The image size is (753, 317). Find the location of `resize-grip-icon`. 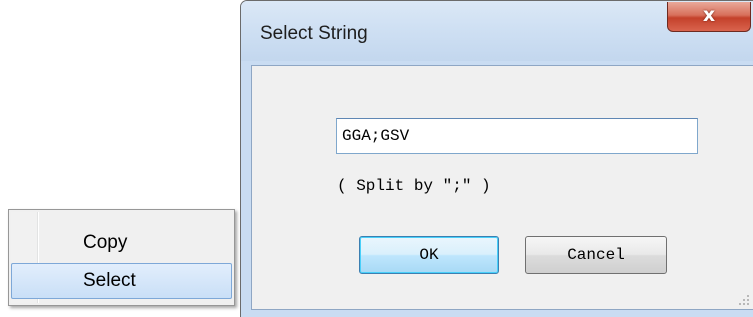

resize-grip-icon is located at coordinates (743, 299).